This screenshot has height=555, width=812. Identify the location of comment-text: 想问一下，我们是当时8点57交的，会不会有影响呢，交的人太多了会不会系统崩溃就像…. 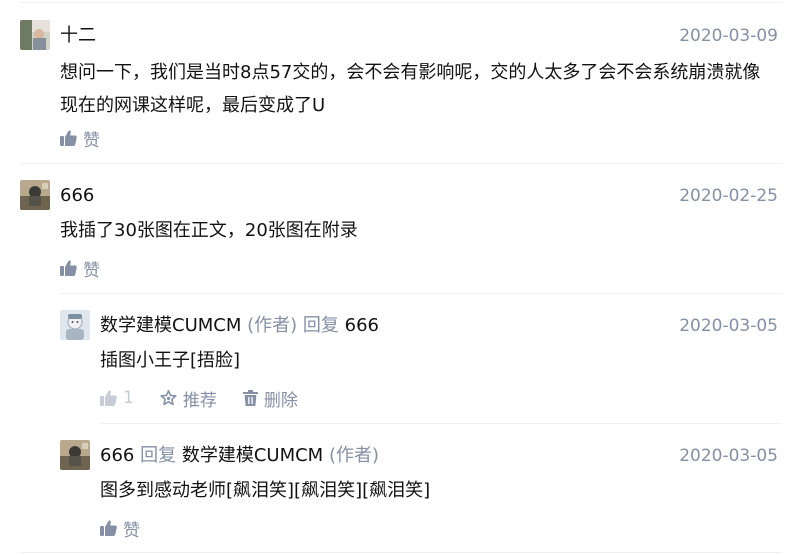
(410, 89).